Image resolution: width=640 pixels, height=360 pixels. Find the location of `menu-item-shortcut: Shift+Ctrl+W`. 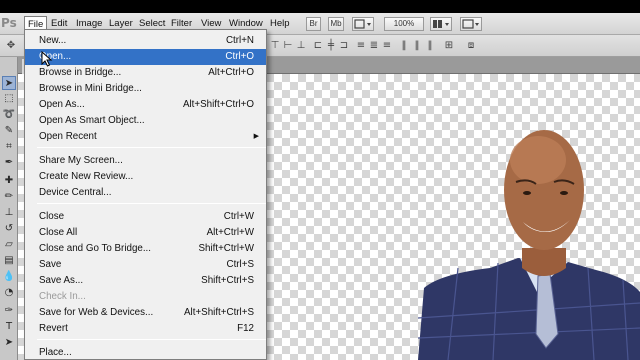

menu-item-shortcut: Shift+Ctrl+W is located at coordinates (226, 248).